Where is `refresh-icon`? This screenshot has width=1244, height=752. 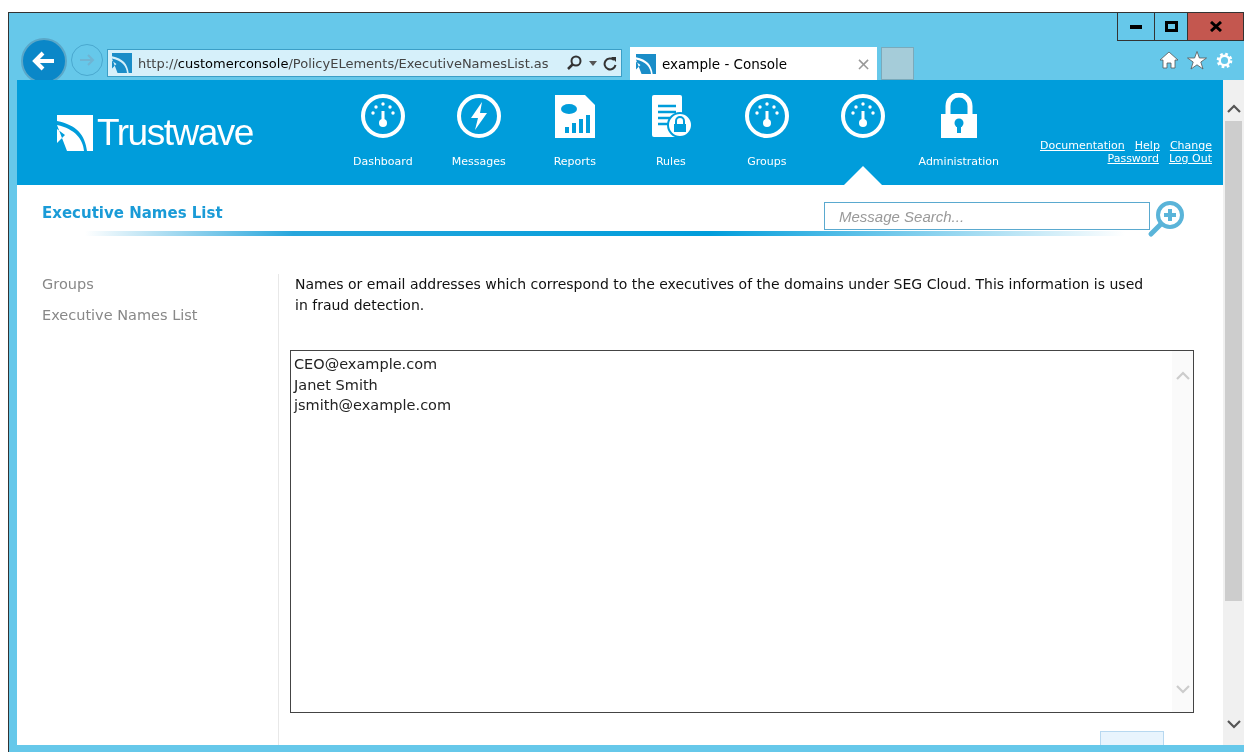
refresh-icon is located at coordinates (610, 63).